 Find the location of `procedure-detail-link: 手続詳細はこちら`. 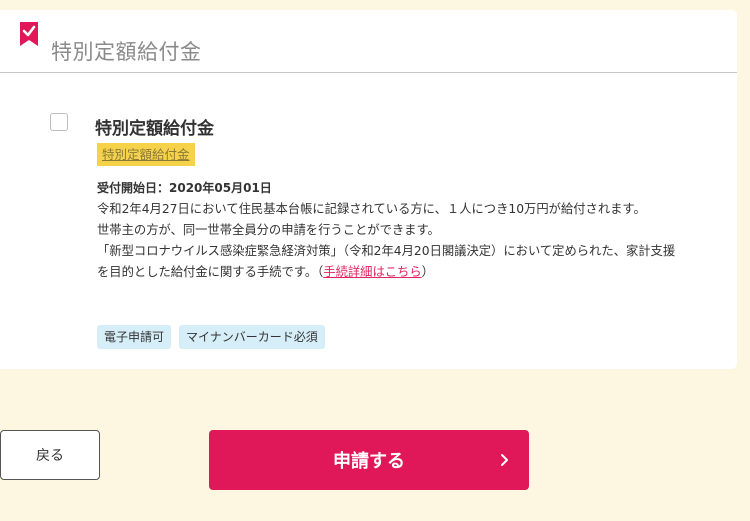

procedure-detail-link: 手続詳細はこちら is located at coordinates (372, 272).